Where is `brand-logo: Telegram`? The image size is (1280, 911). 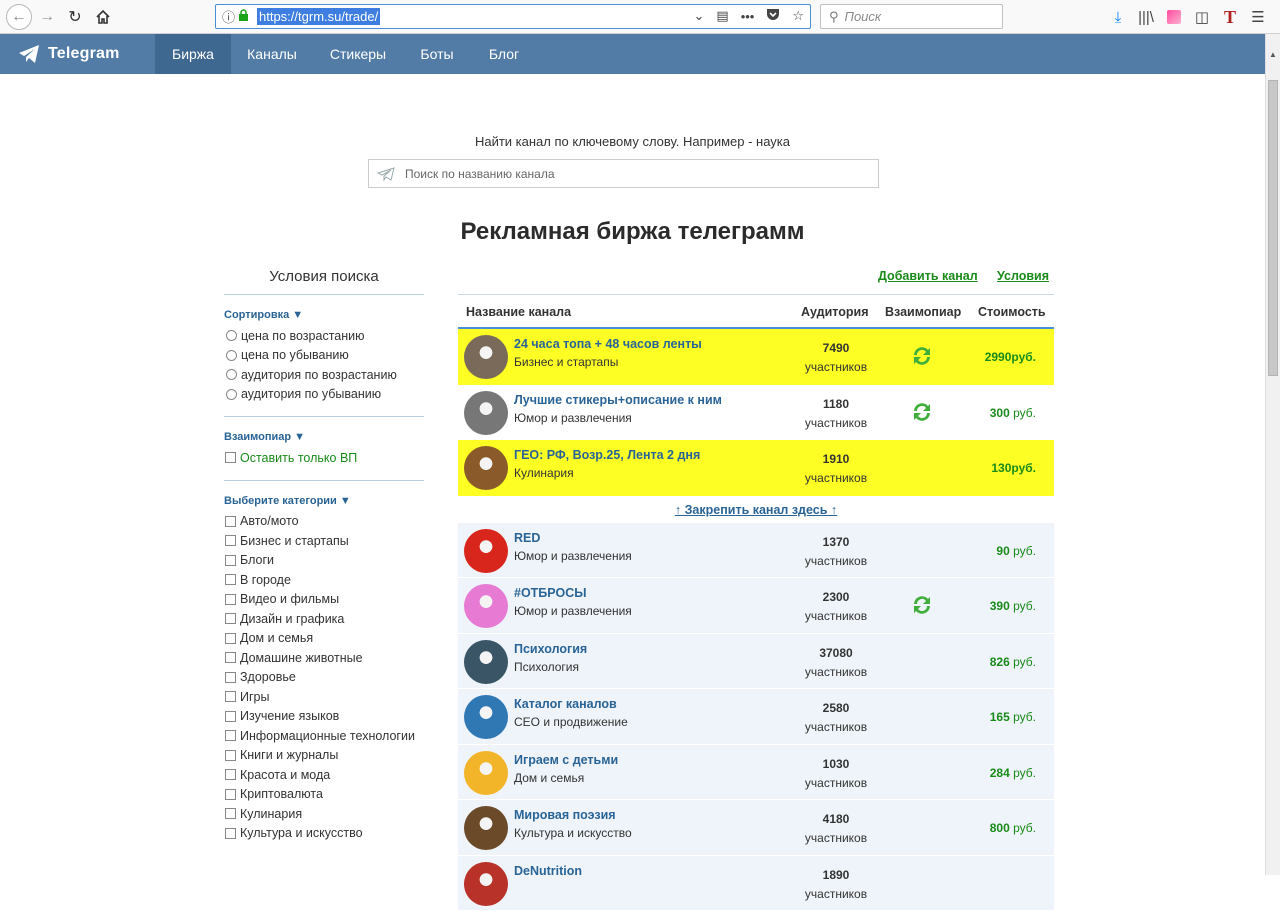
brand-logo: Telegram is located at coordinates (69, 54).